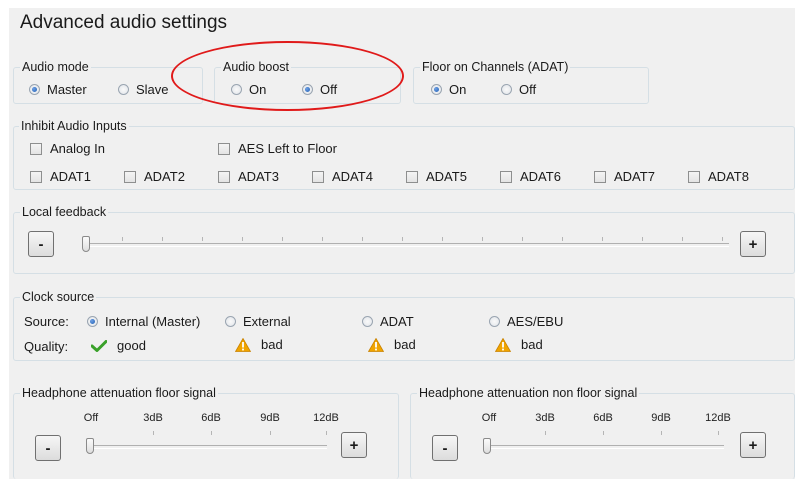 The image size is (795, 479). I want to click on adat6-checkbox: ADAT6, so click(530, 176).